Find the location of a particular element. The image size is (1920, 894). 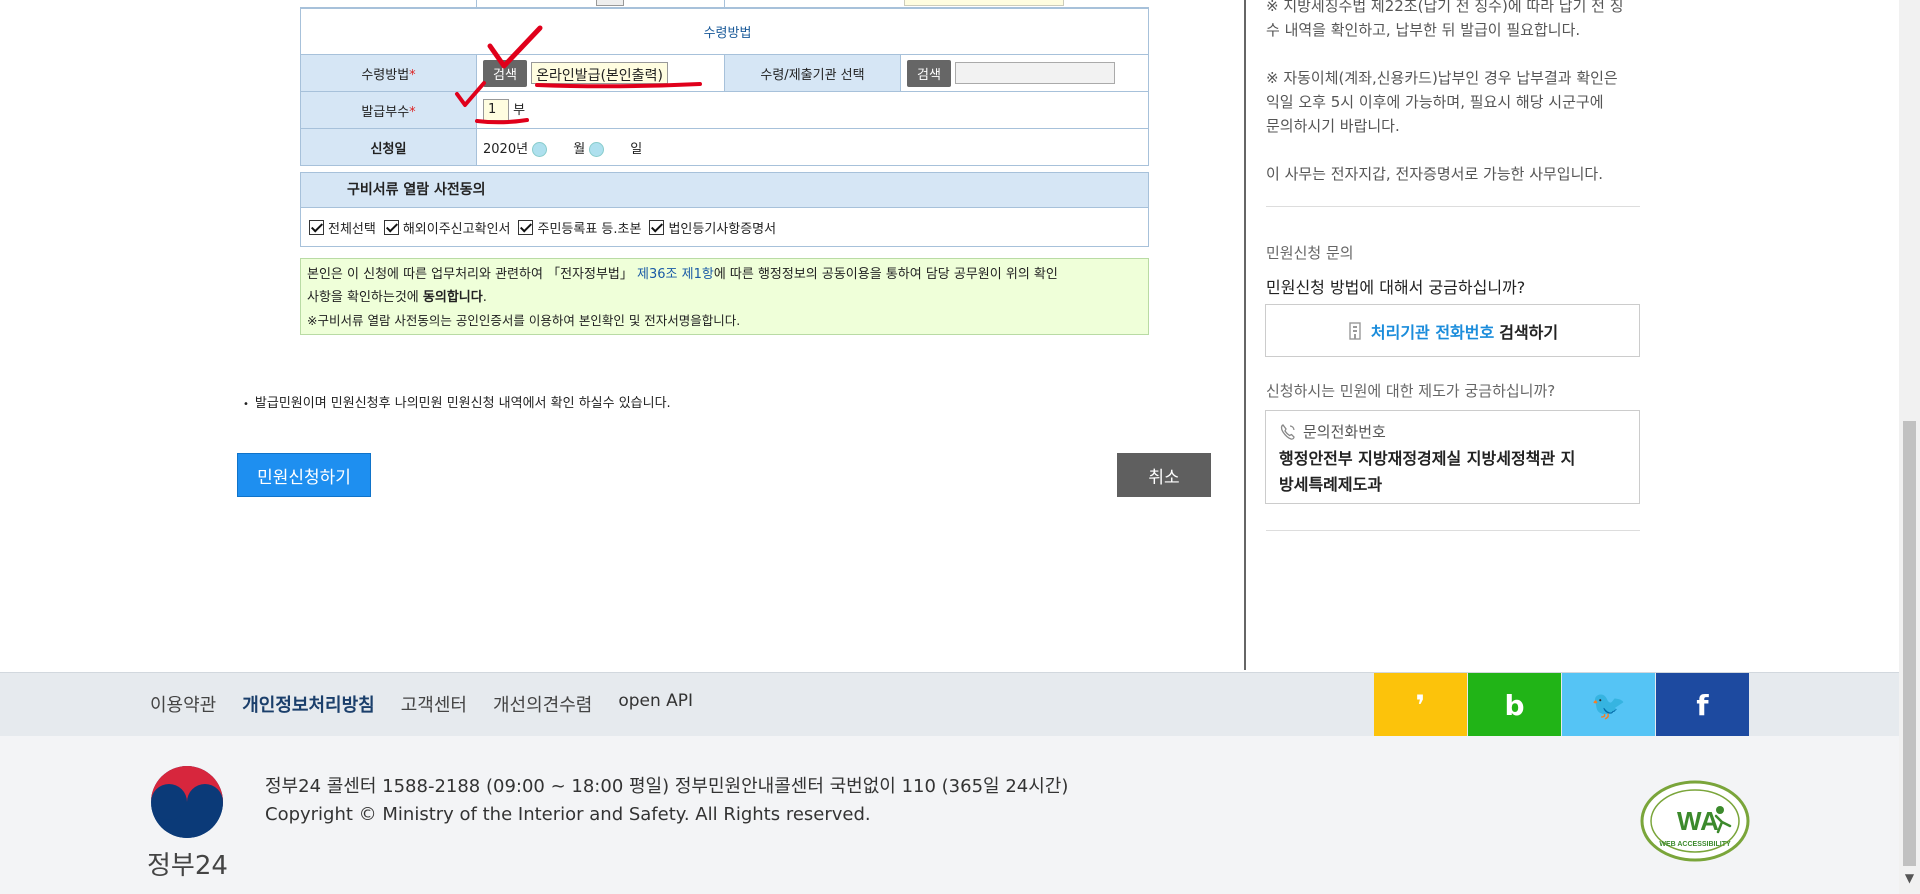

footer-link: 고객센터 is located at coordinates (434, 704).